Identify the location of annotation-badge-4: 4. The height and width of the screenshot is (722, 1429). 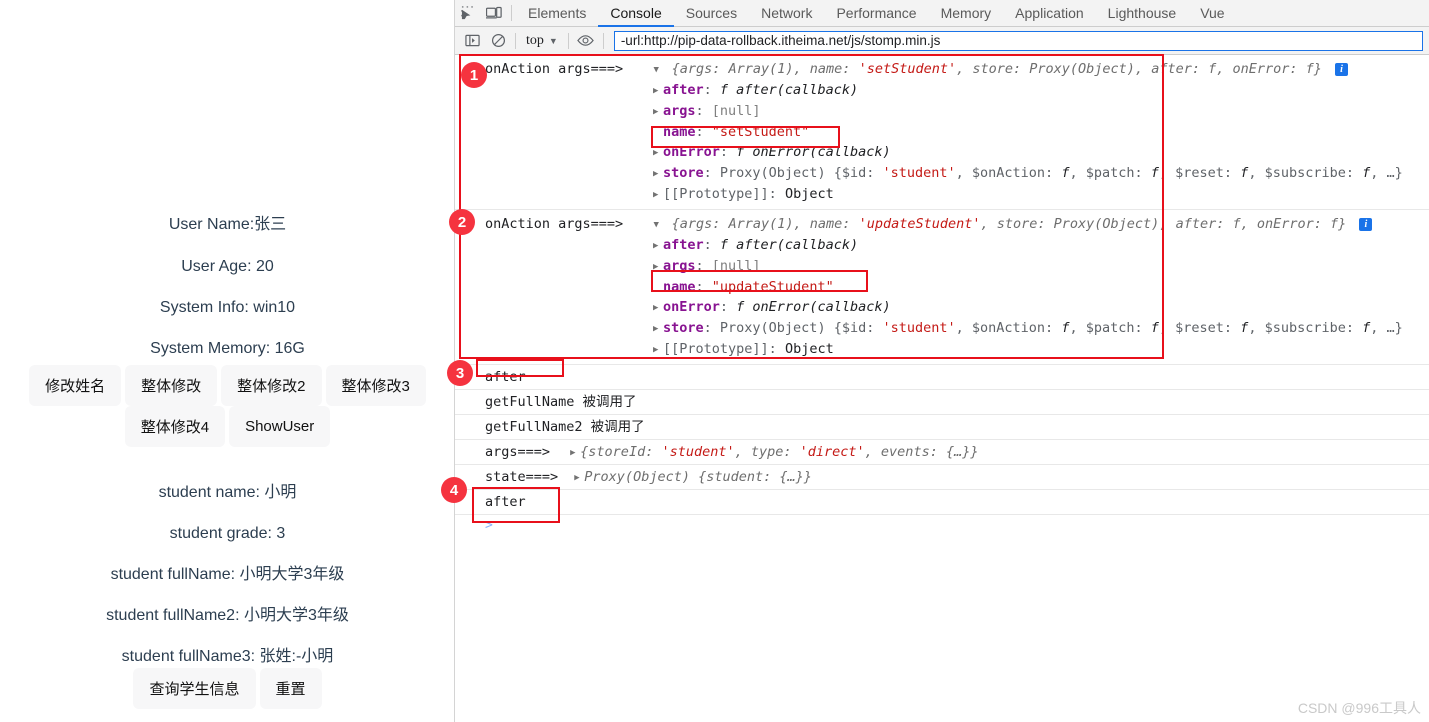
(454, 490).